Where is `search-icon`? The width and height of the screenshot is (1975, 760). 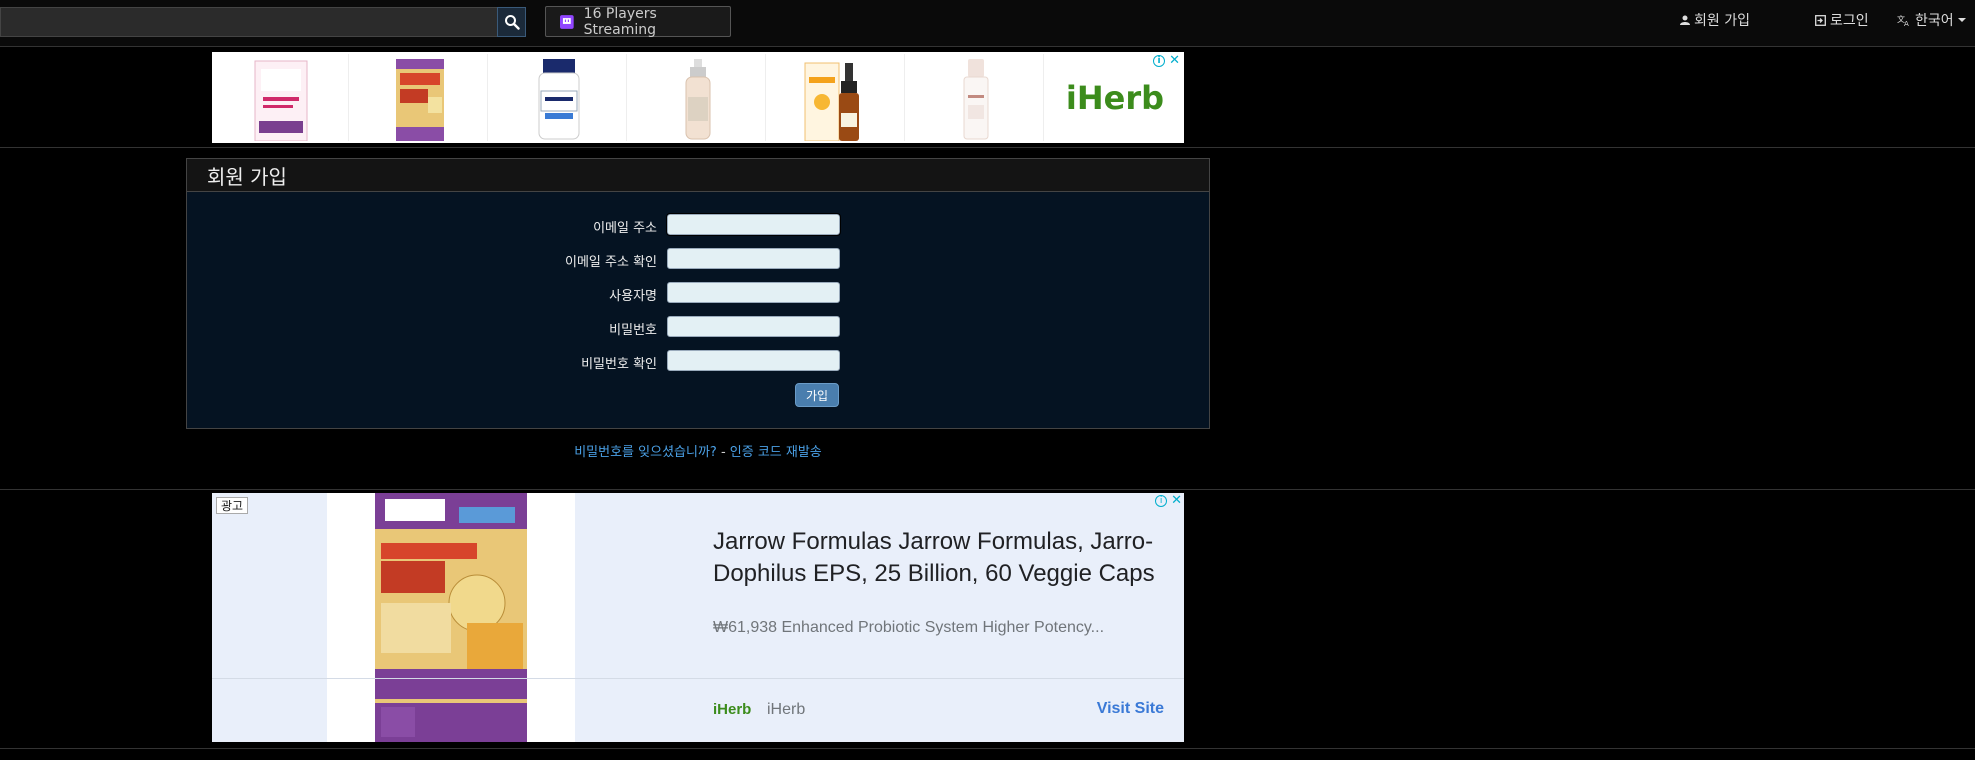 search-icon is located at coordinates (512, 22).